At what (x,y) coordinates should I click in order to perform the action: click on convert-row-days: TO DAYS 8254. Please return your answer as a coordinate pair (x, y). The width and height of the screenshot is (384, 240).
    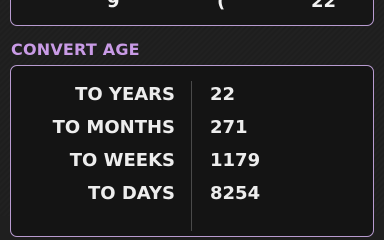
    Looking at the image, I should click on (192, 194).